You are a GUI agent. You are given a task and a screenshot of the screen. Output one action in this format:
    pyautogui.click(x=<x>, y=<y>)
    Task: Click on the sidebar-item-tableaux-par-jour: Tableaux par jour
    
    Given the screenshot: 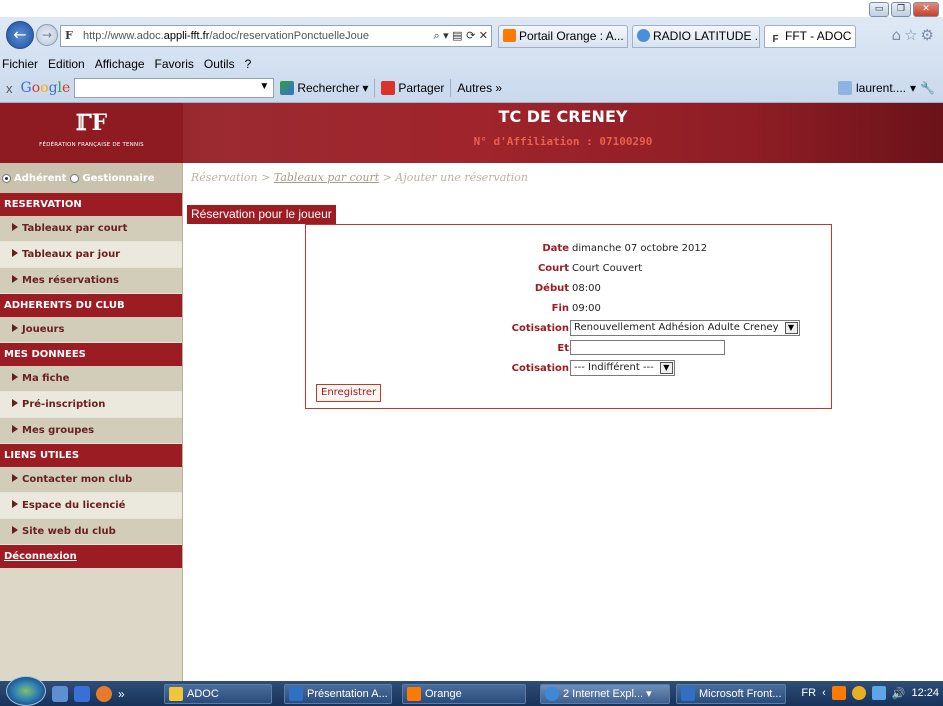 What is the action you would take?
    pyautogui.click(x=91, y=255)
    